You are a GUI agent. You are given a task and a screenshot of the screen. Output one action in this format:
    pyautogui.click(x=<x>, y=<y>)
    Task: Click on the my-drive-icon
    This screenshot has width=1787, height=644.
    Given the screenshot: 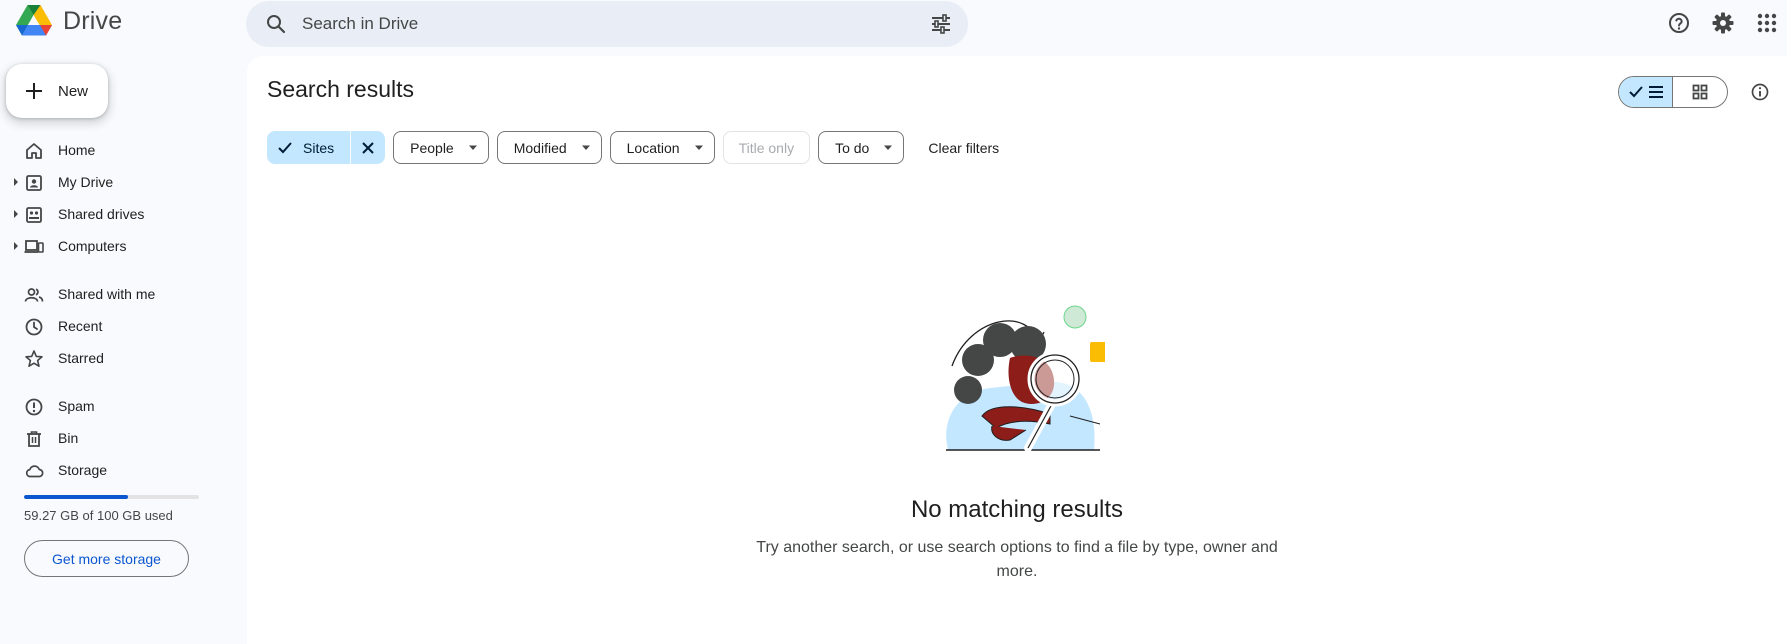 What is the action you would take?
    pyautogui.click(x=34, y=183)
    